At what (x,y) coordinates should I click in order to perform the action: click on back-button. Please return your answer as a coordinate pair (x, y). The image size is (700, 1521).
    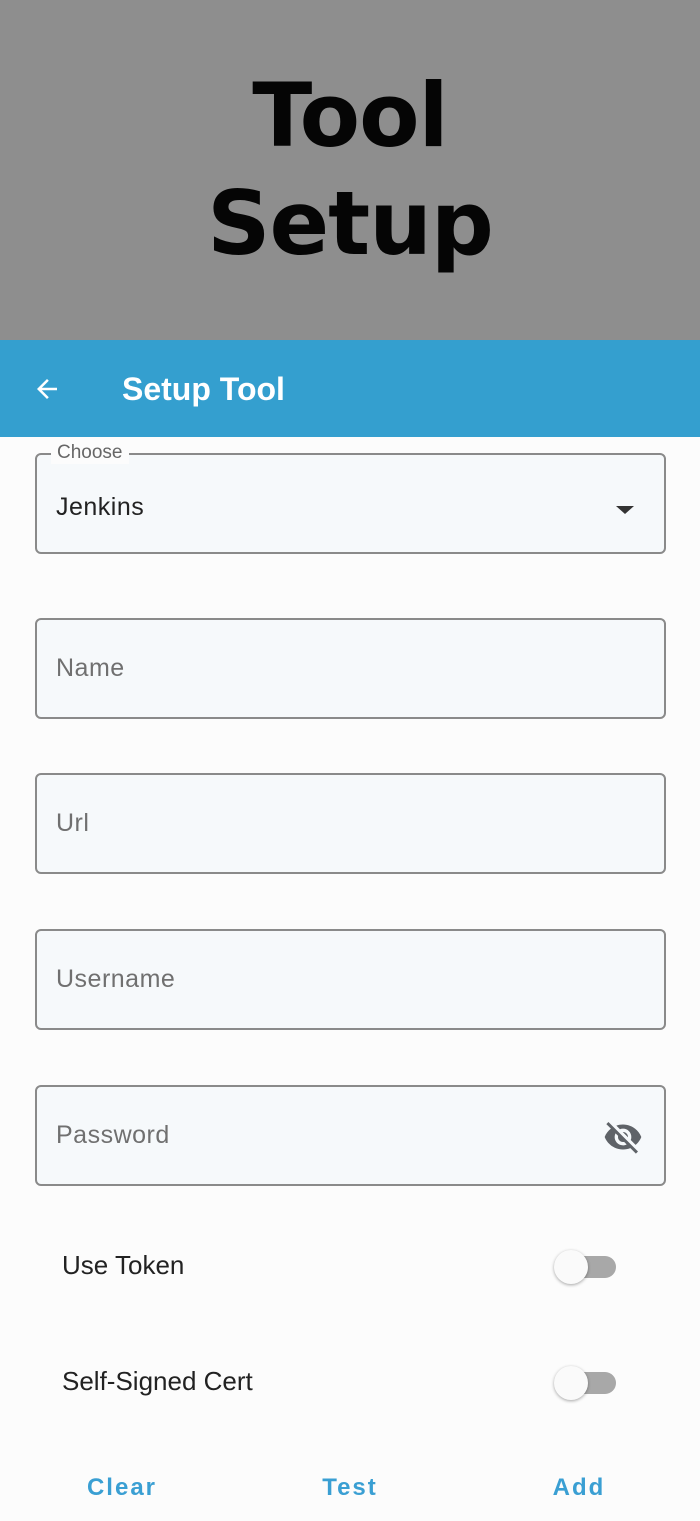
    Looking at the image, I should click on (47, 389).